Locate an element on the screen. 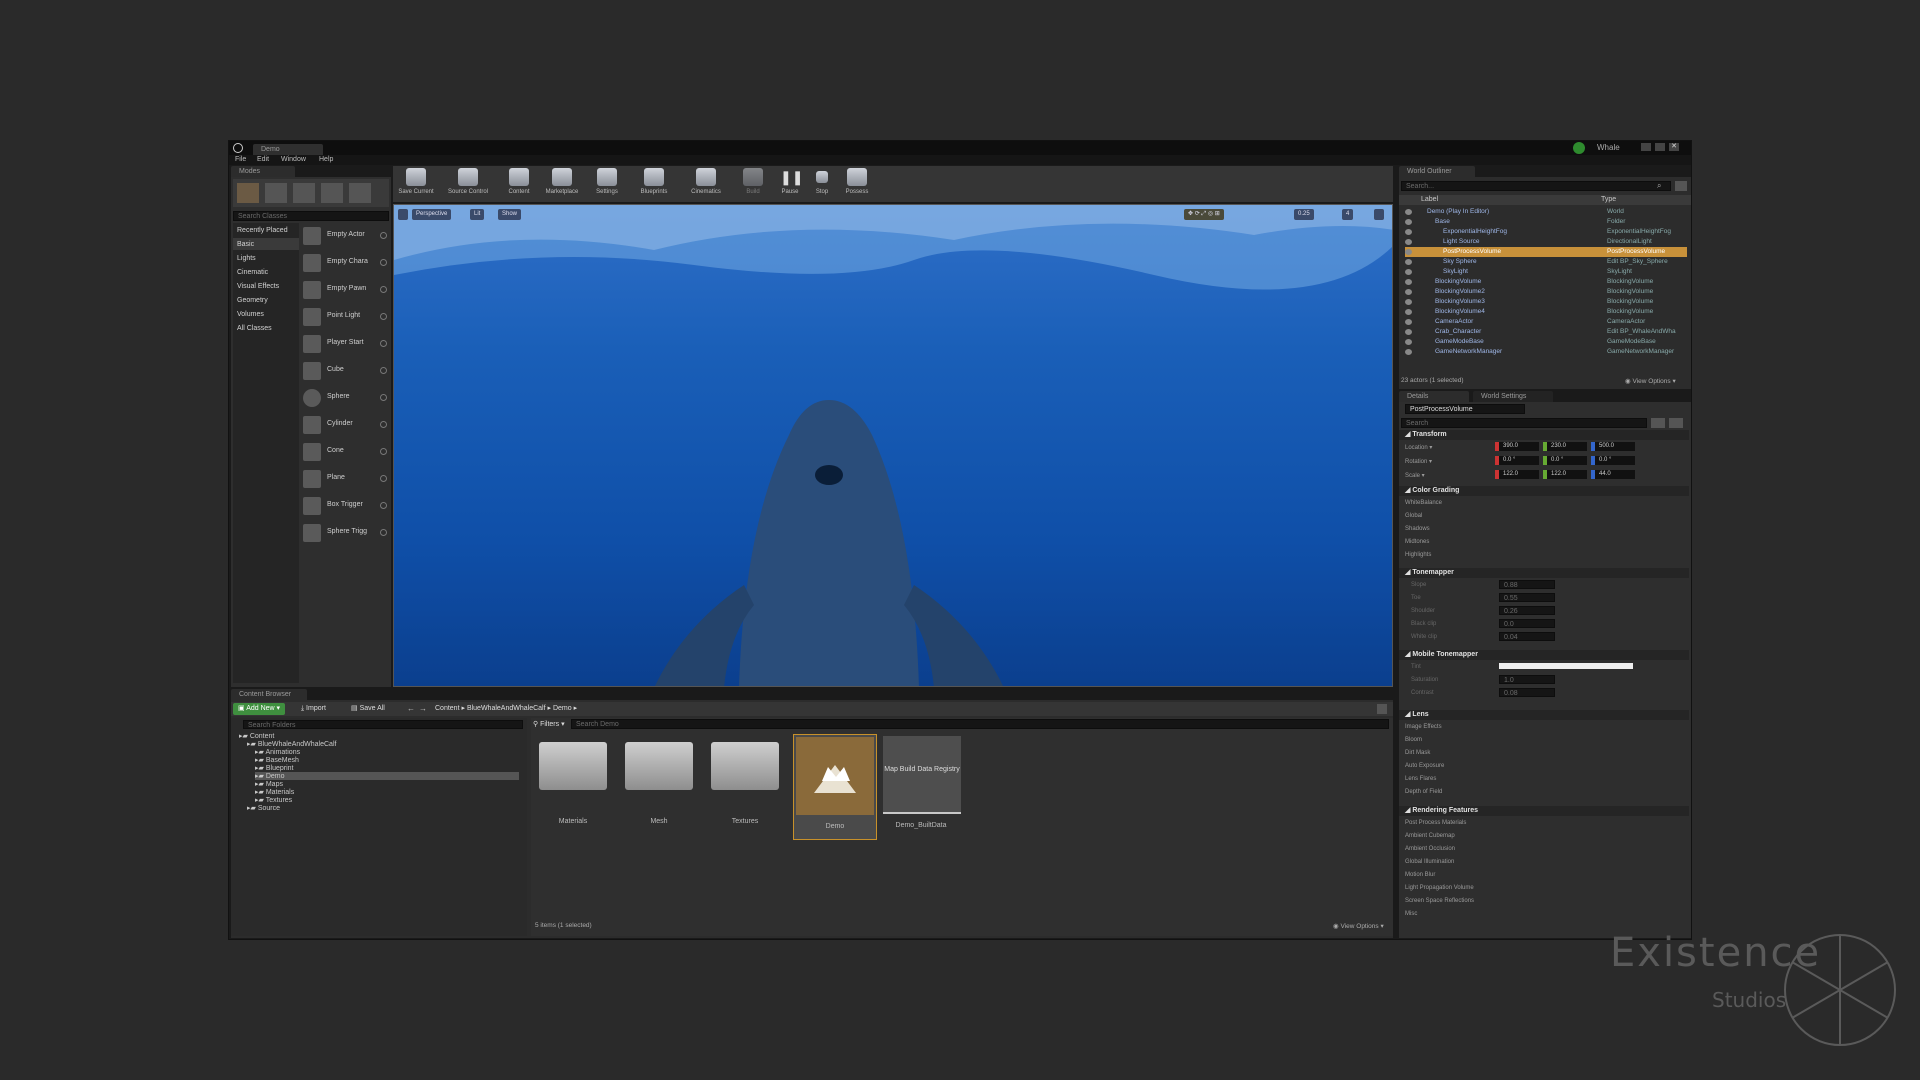 The image size is (1920, 1080). label-column-header: Label is located at coordinates (1429, 200).